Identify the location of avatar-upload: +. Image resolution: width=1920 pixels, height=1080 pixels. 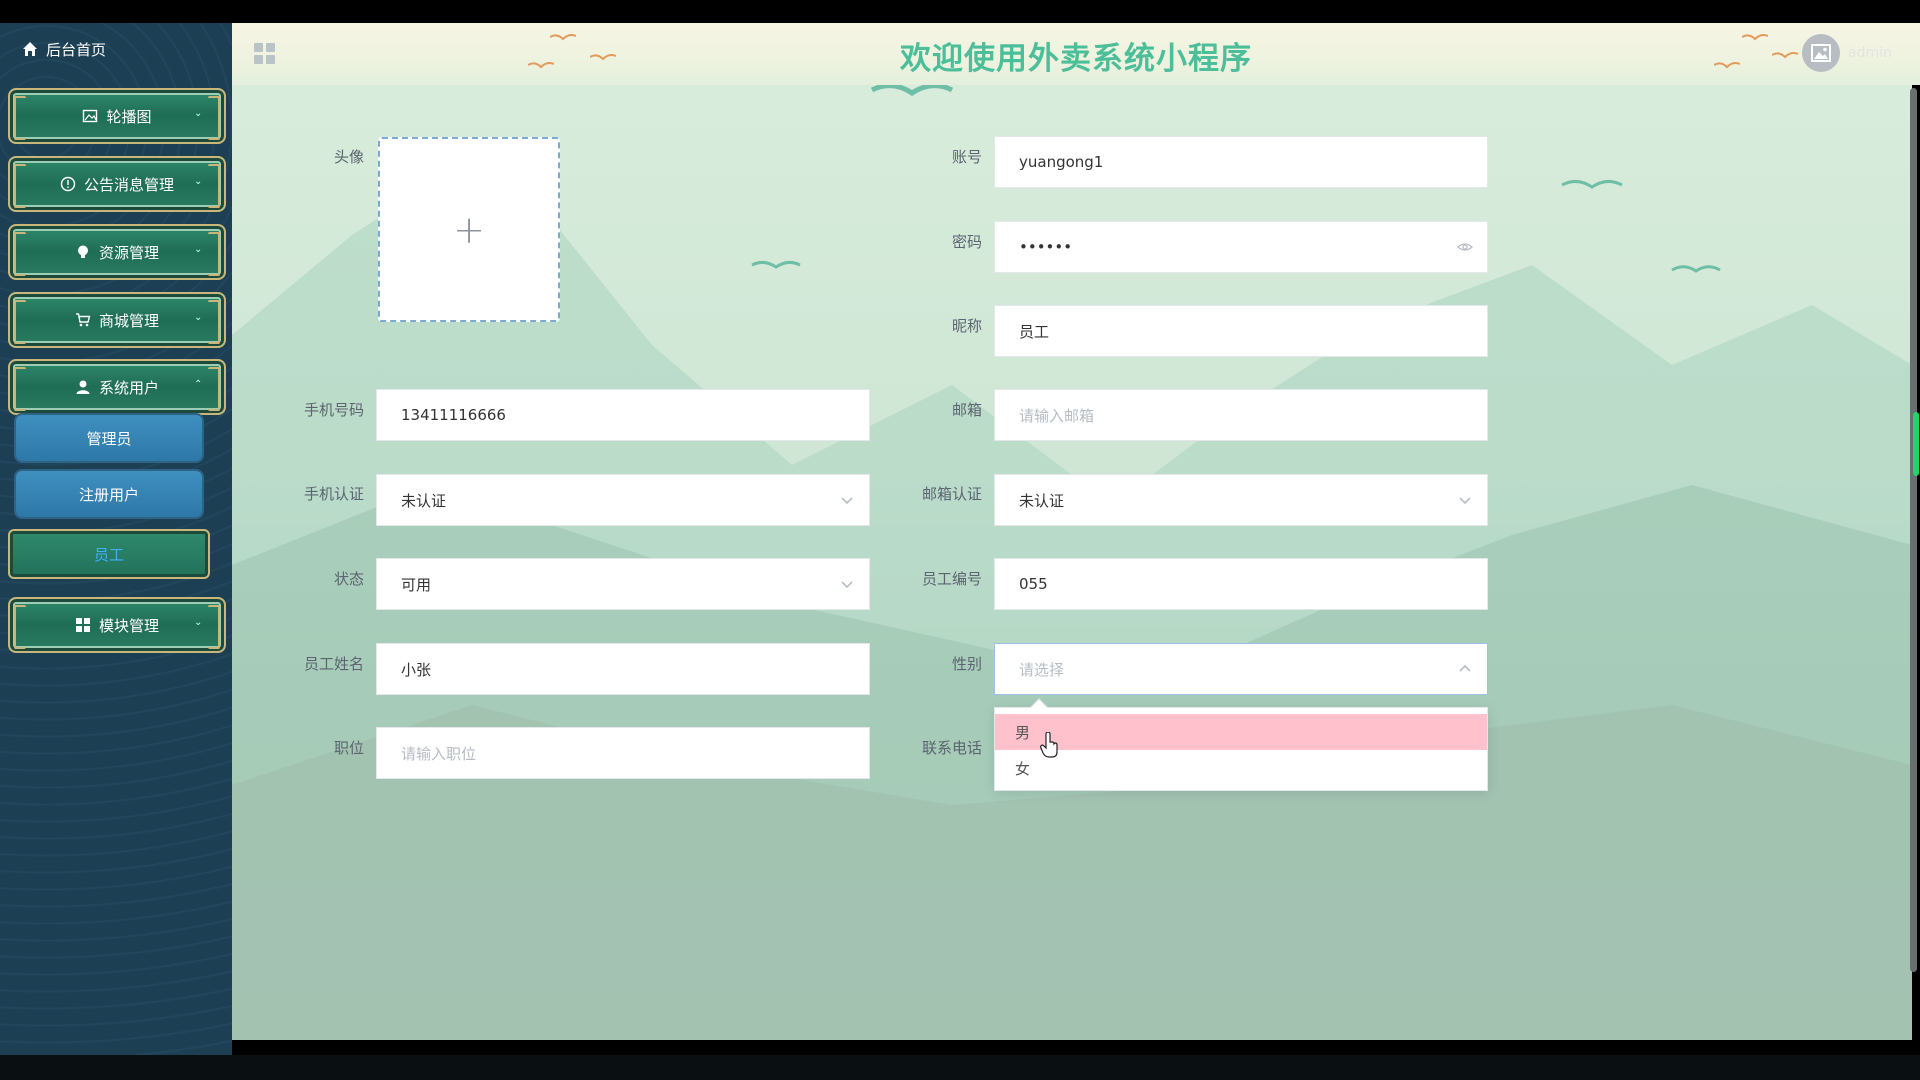
(469, 229).